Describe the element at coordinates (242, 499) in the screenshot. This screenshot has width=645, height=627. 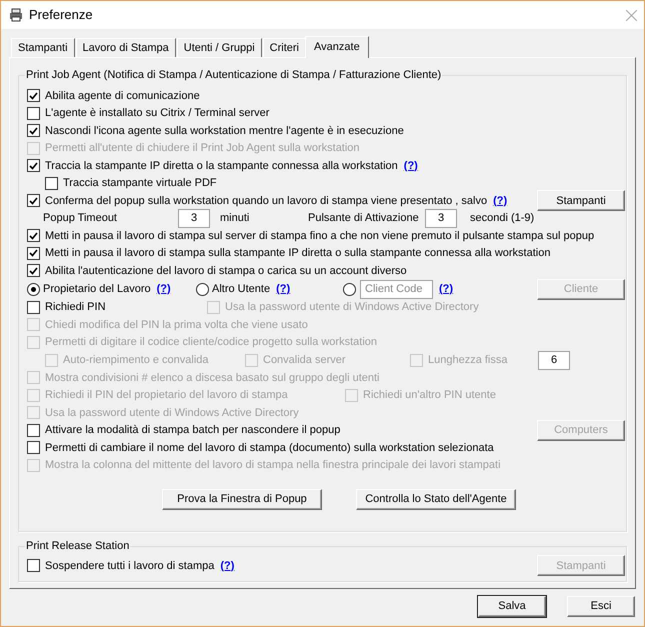
I see `push-button: Prova la Finestra di Popup` at that location.